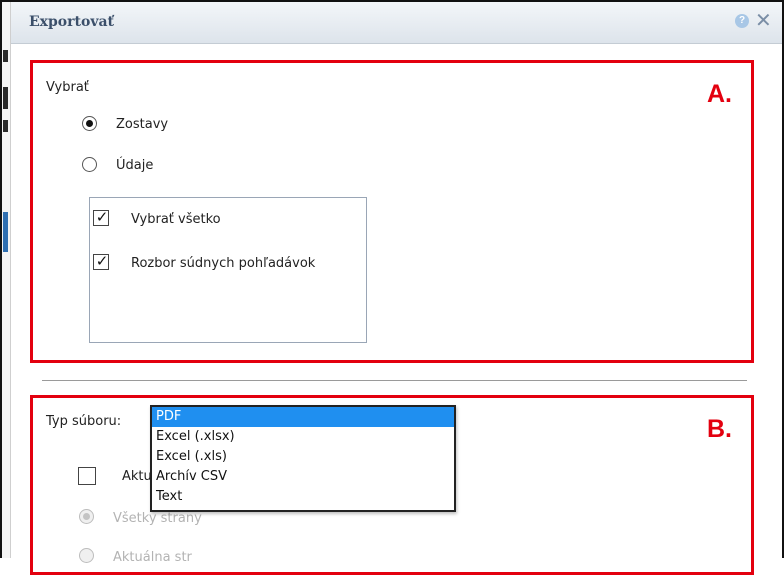 This screenshot has width=784, height=575. I want to click on radio-reports-label: Zostavy, so click(142, 124).